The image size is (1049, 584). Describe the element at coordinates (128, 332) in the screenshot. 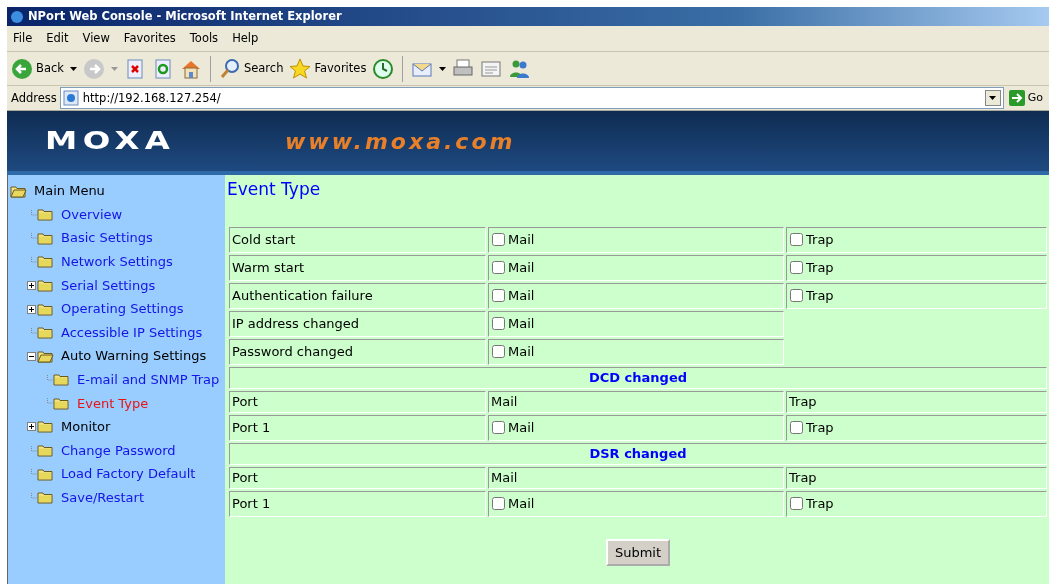

I see `menu-item: Accessible IP Settings` at that location.